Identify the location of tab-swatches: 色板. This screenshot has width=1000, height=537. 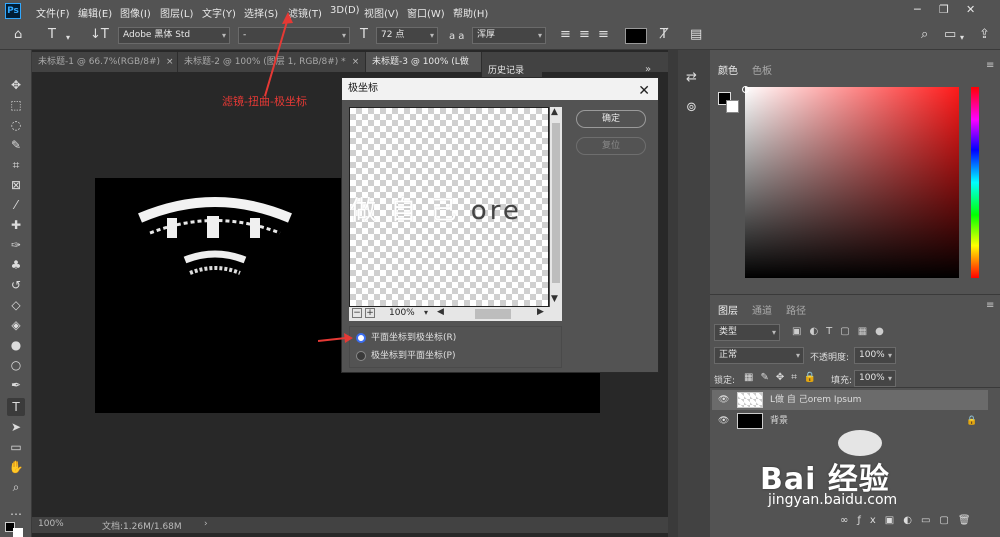
(762, 69).